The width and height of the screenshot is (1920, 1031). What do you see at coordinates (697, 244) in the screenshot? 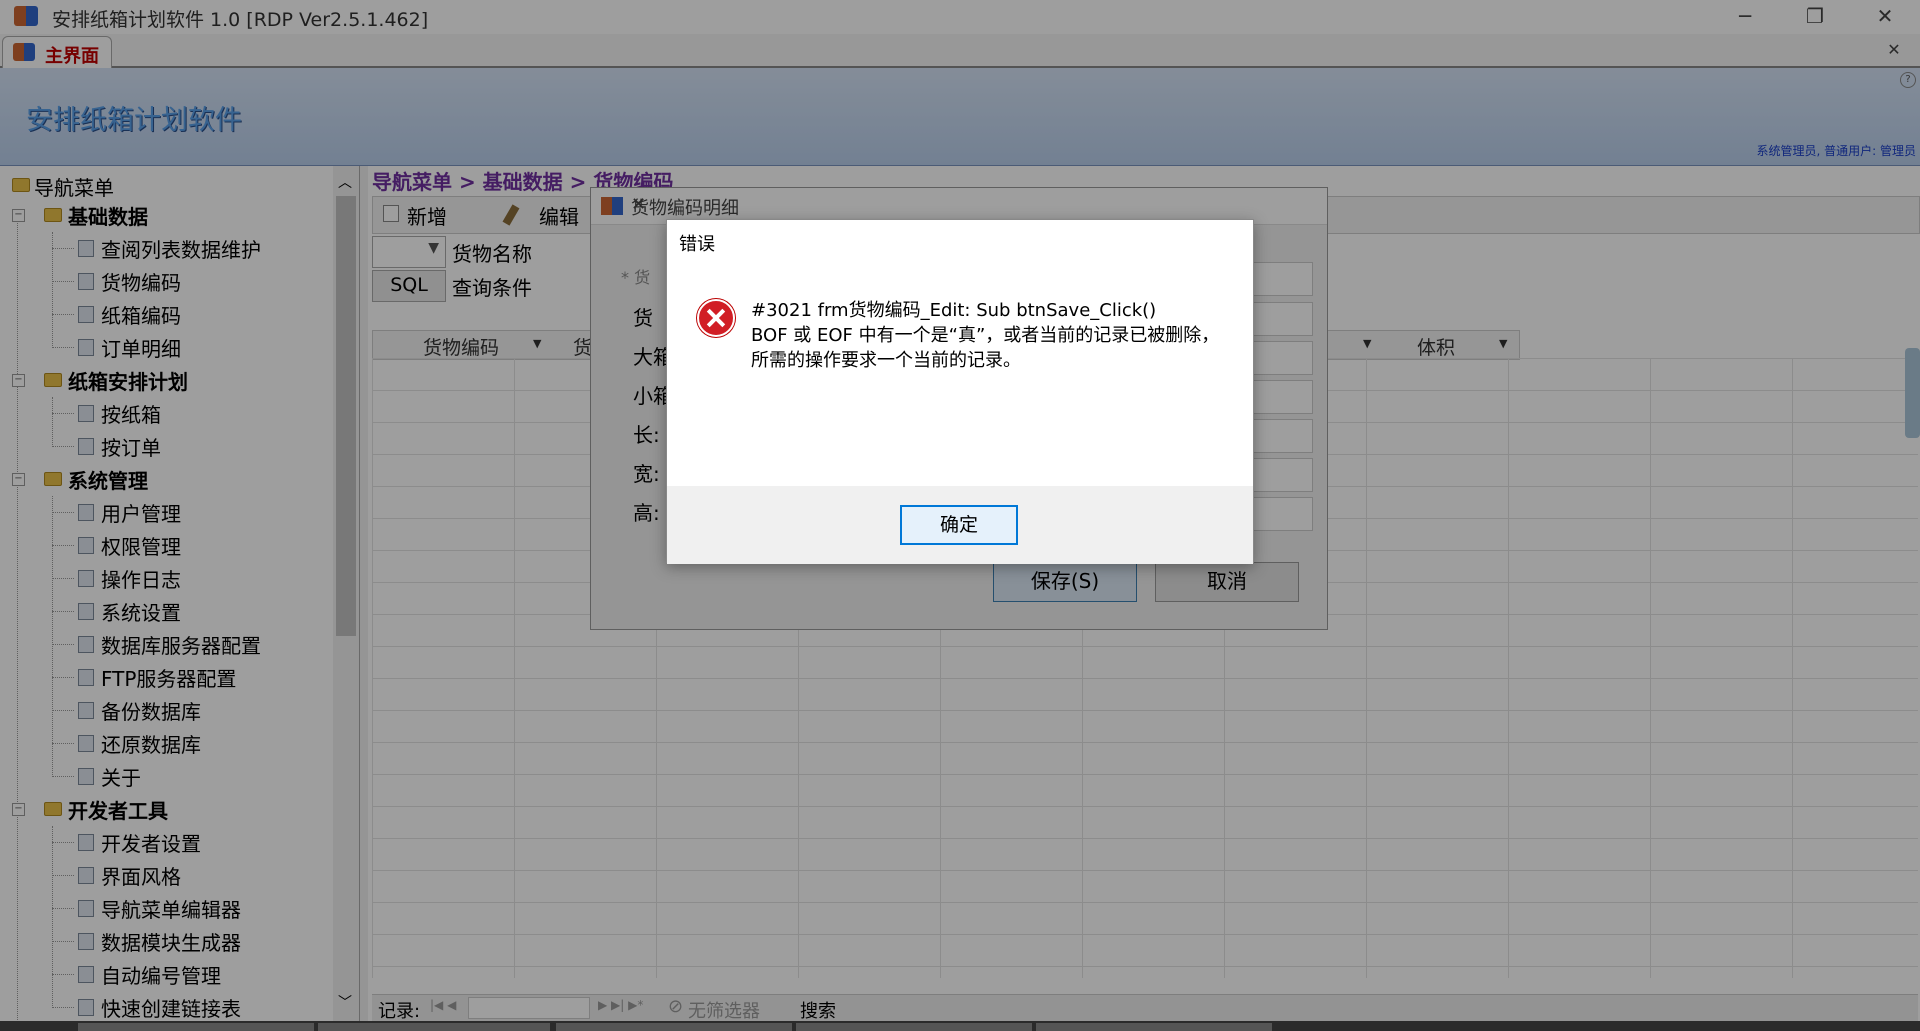
I see `error-dialog-title: 错误` at bounding box center [697, 244].